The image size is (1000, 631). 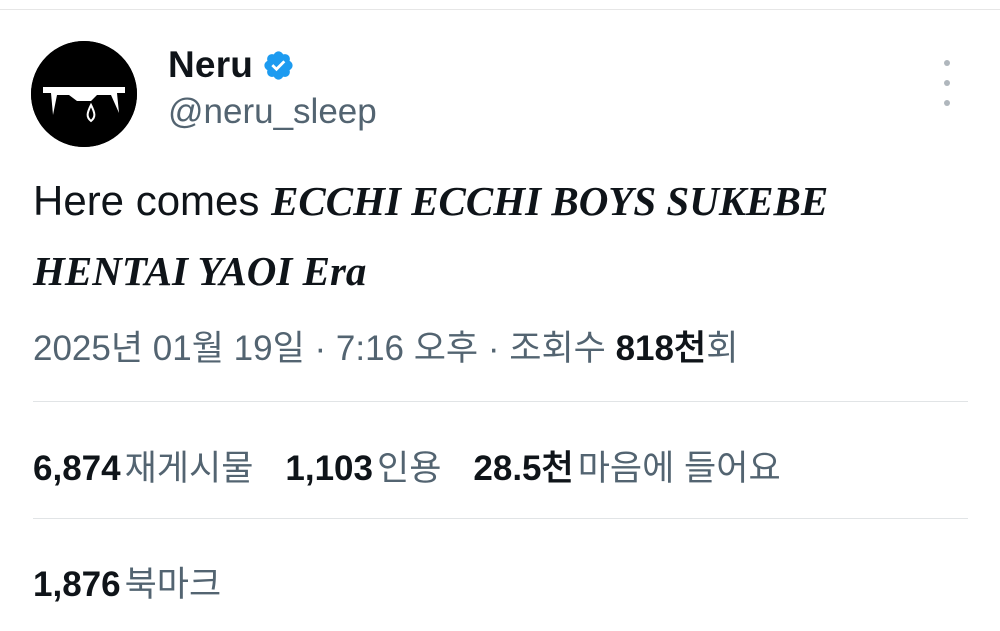 What do you see at coordinates (661, 348) in the screenshot?
I see `views-count: 818천` at bounding box center [661, 348].